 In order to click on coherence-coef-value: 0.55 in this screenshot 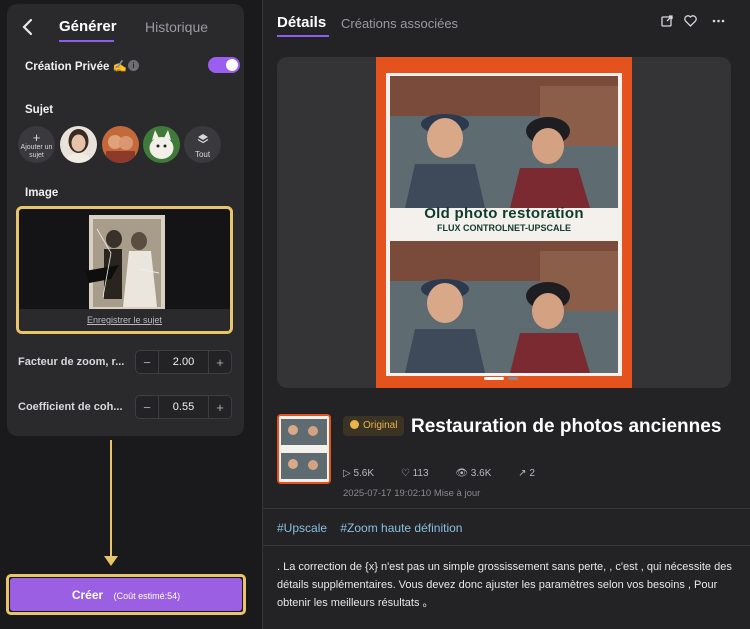, I will do `click(183, 407)`.